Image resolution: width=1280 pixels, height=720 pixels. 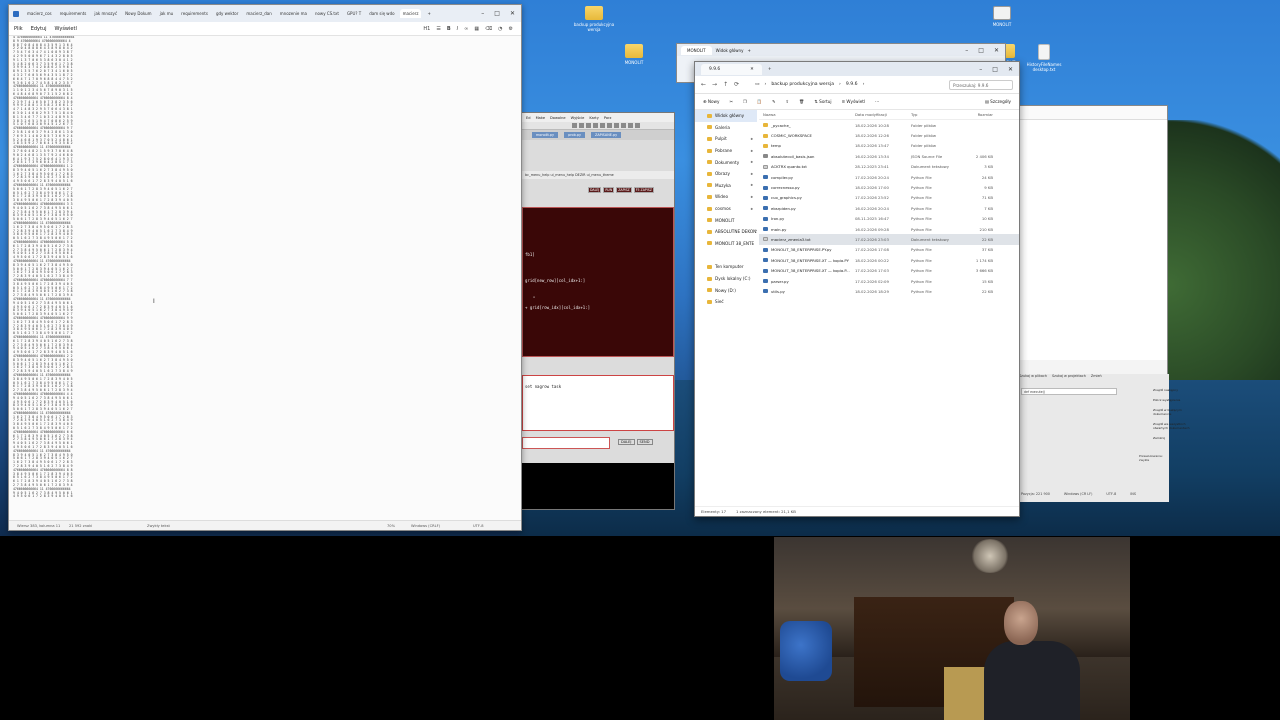 What do you see at coordinates (634, 54) in the screenshot?
I see `desktop-icon-monolit: MONOLIT` at bounding box center [634, 54].